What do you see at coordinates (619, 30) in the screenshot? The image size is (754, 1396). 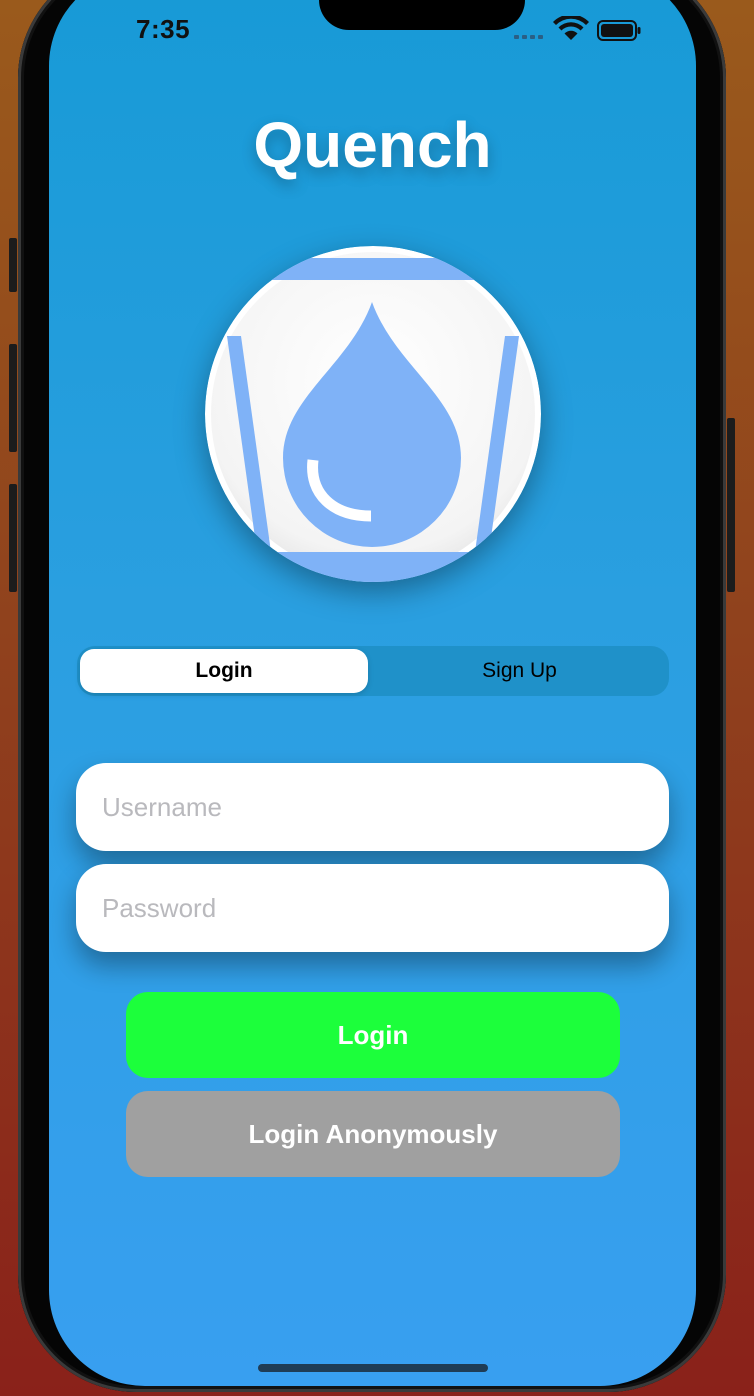 I see `battery-icon` at bounding box center [619, 30].